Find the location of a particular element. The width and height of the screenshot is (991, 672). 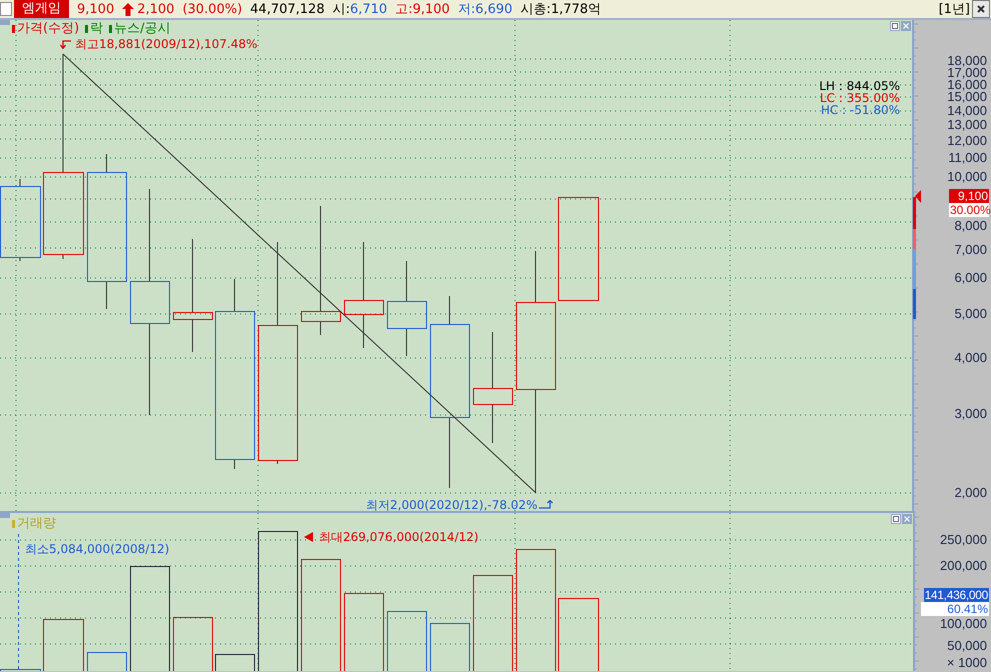

axis-label: 3,000 is located at coordinates (970, 414).